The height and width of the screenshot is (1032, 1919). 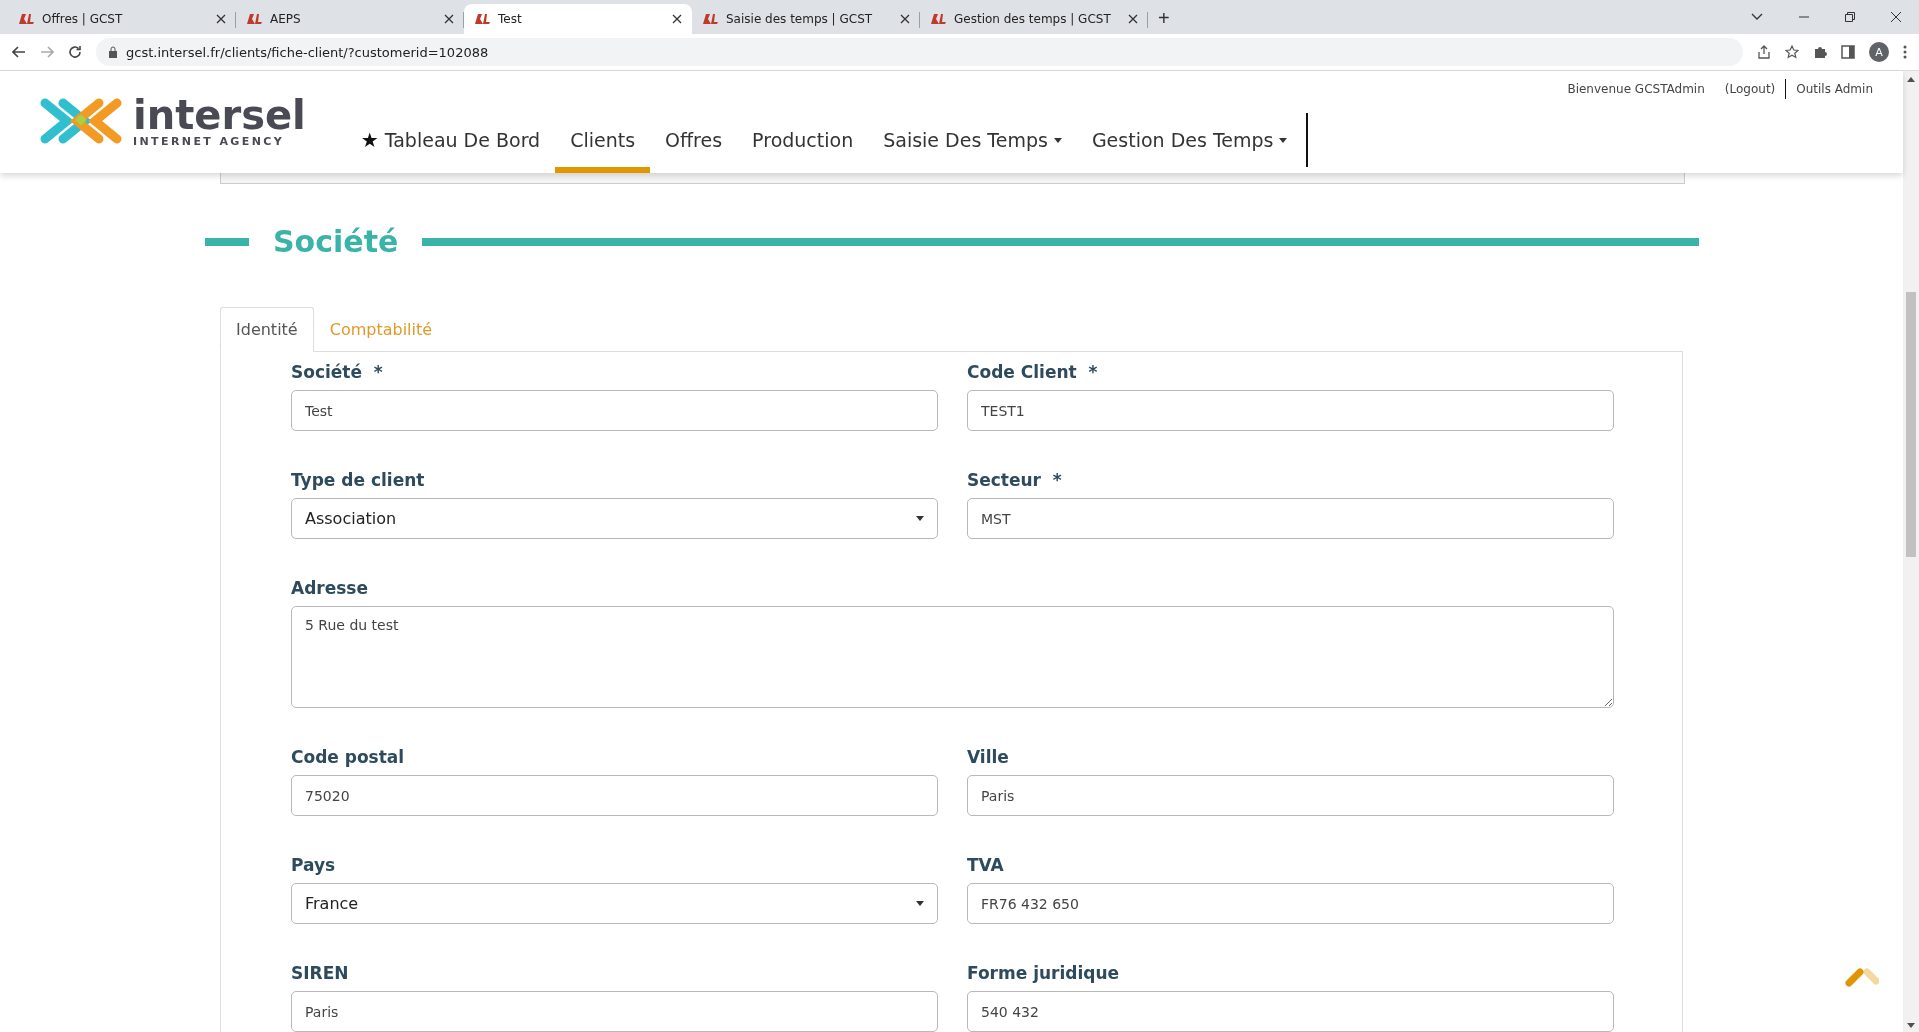 I want to click on field-label: Type de client, so click(x=358, y=480).